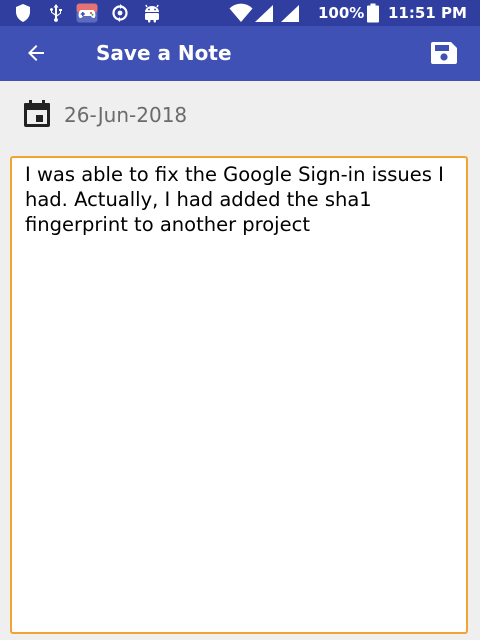 The height and width of the screenshot is (640, 480). Describe the element at coordinates (373, 13) in the screenshot. I see `battery-icon` at that location.